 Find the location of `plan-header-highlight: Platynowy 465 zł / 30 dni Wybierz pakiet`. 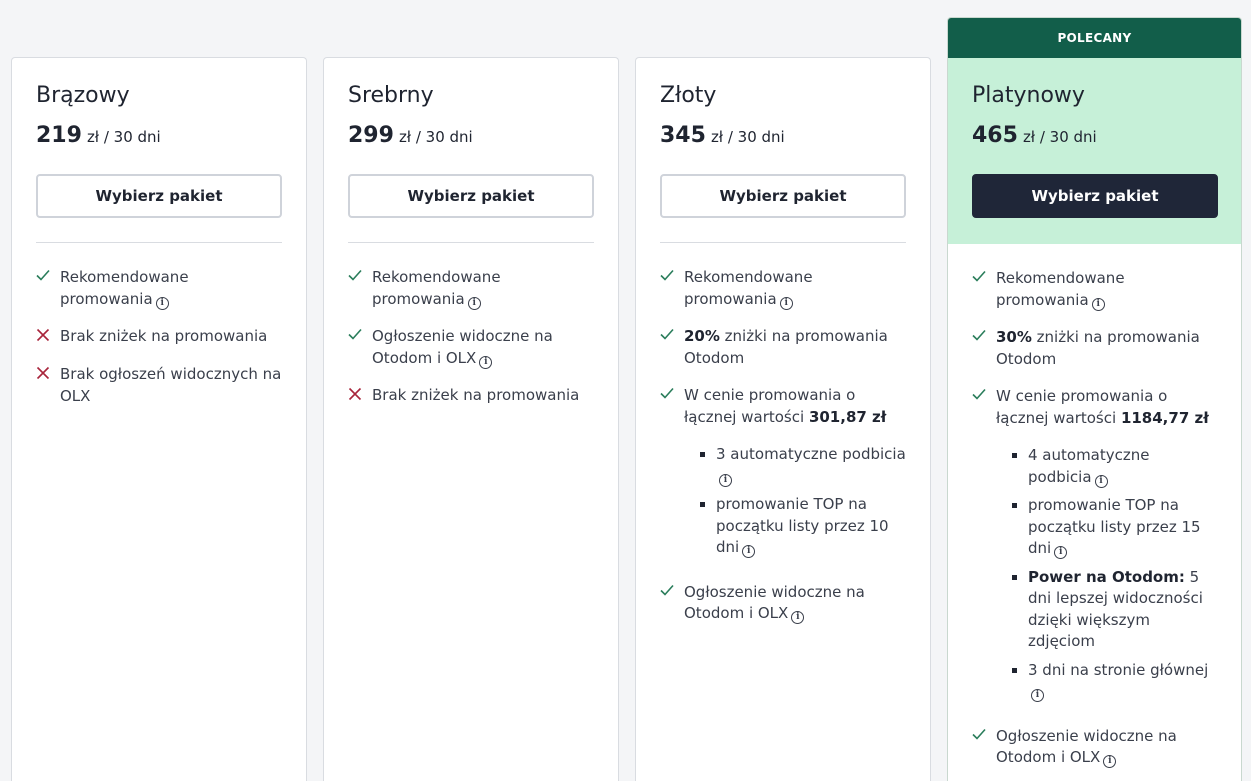

plan-header-highlight: Platynowy 465 zł / 30 dni Wybierz pakiet is located at coordinates (1094, 151).